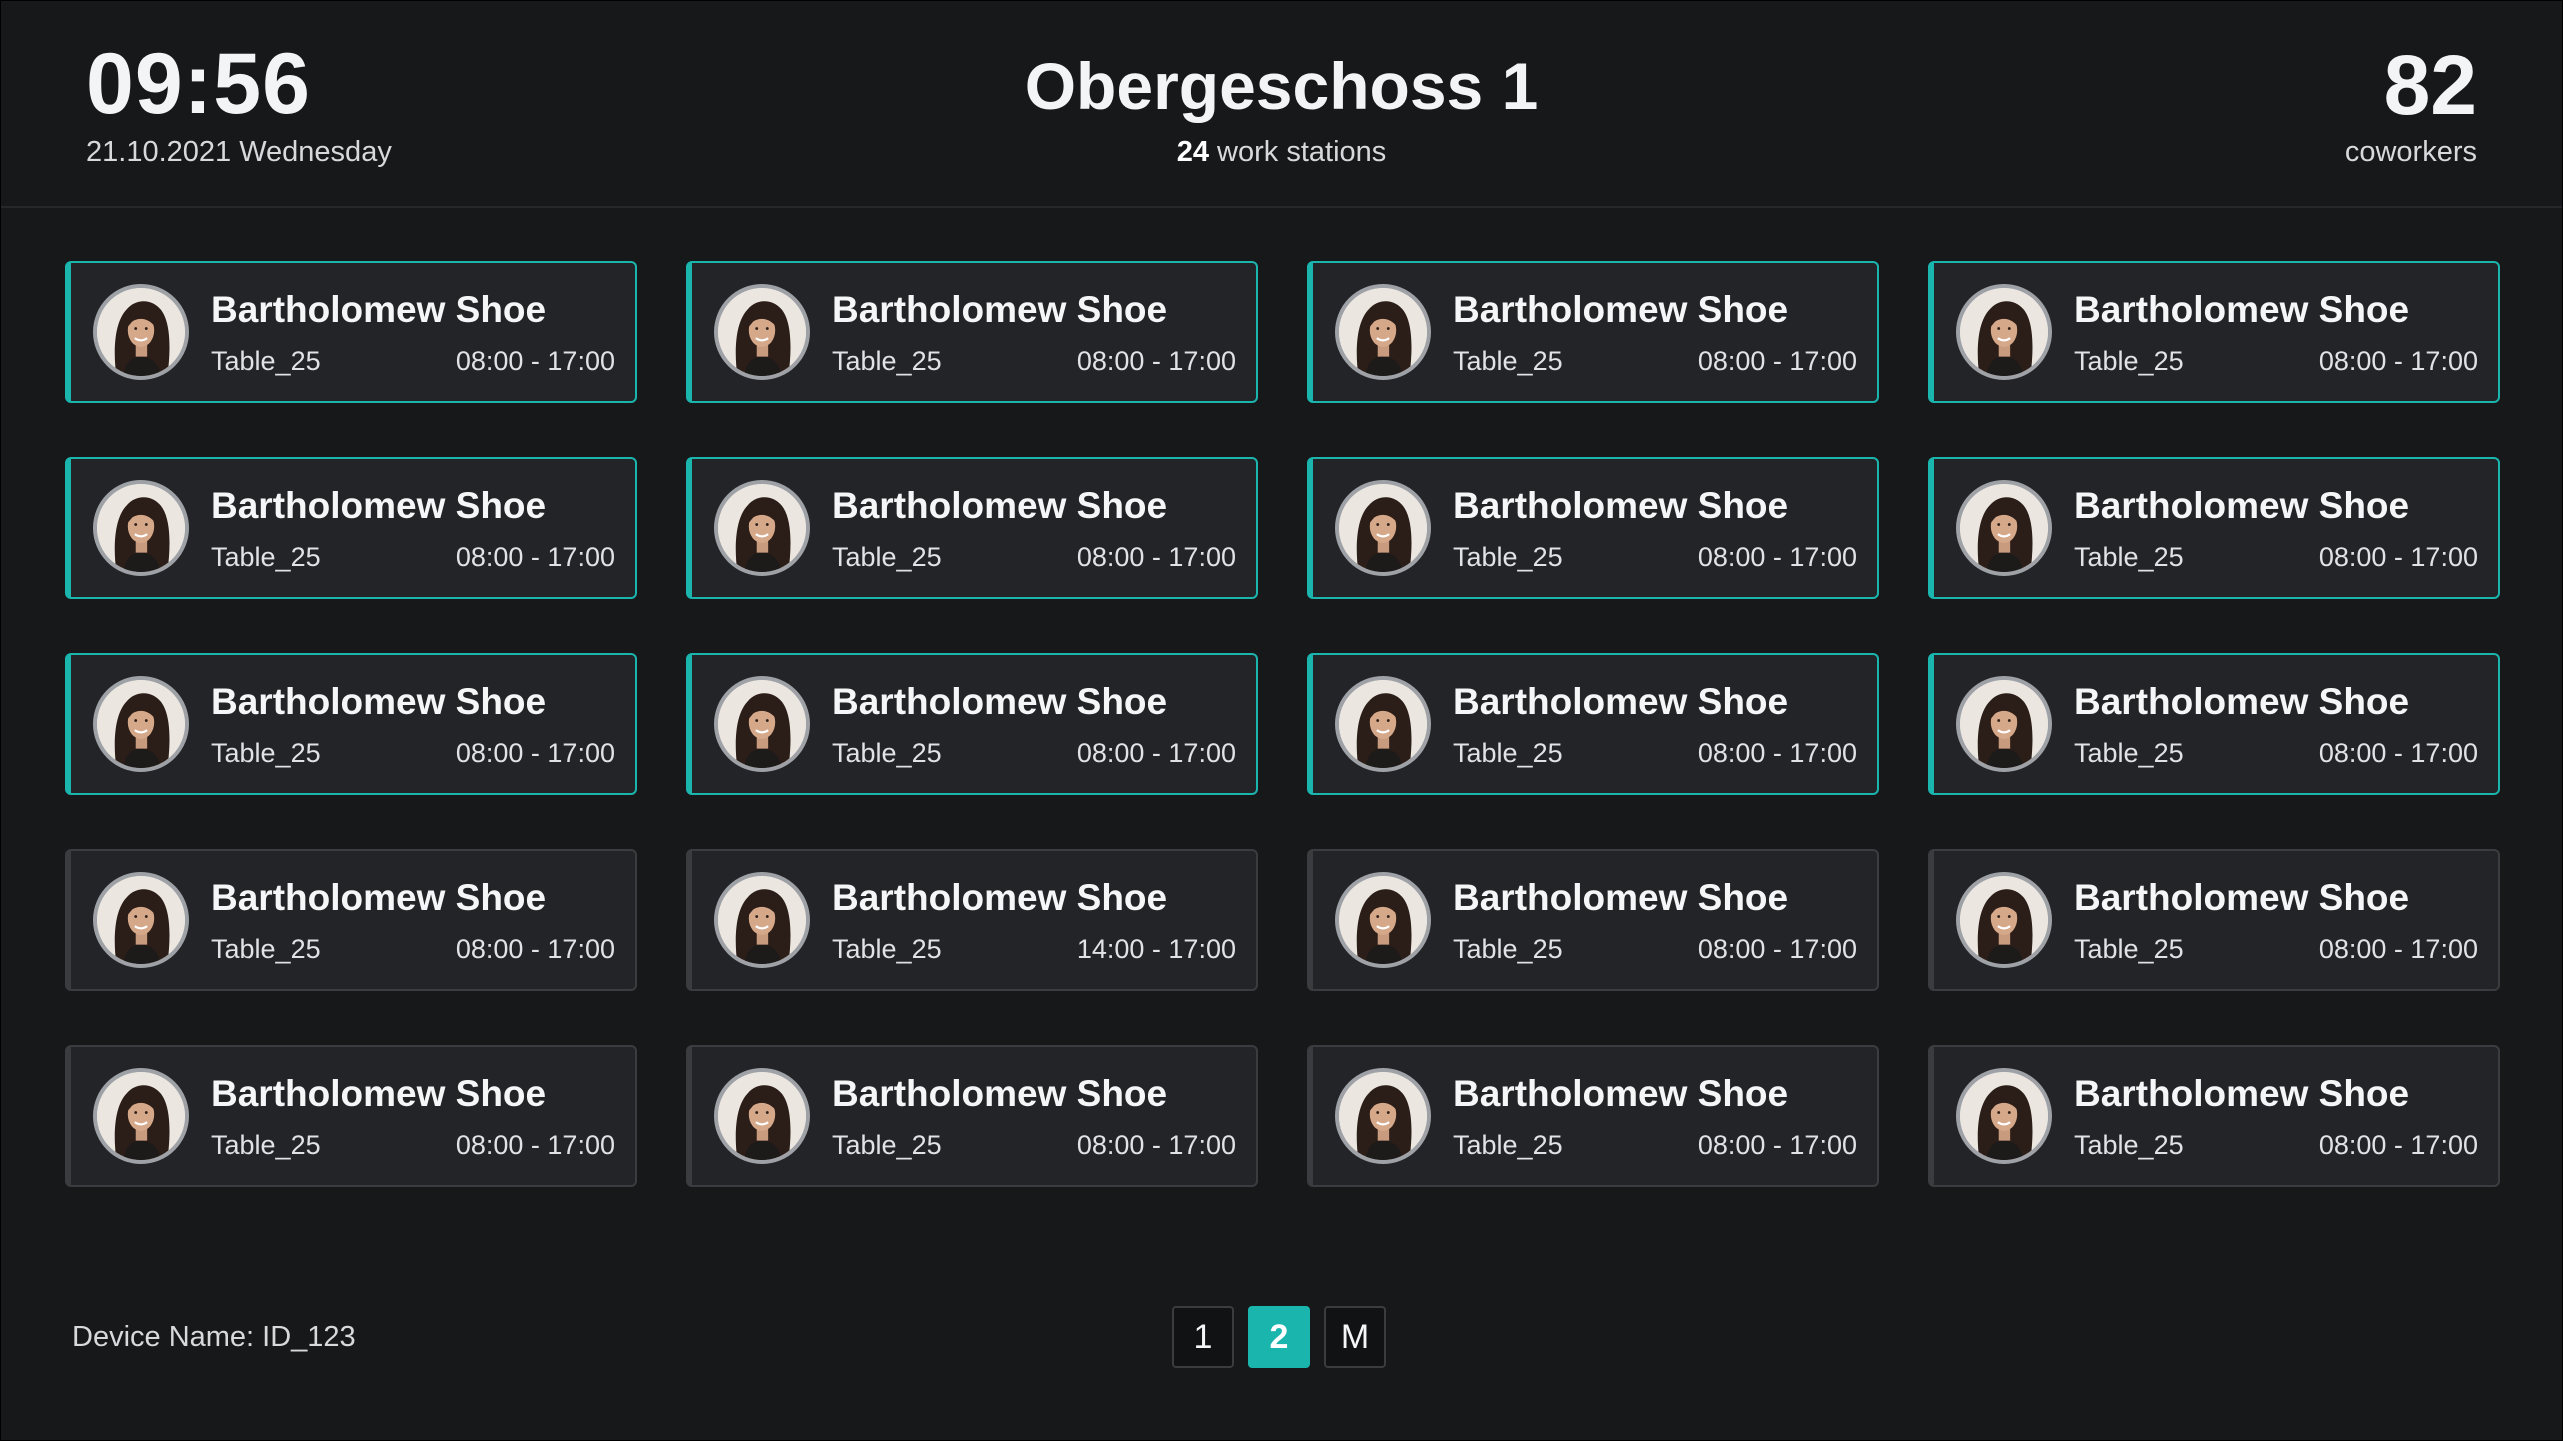 The image size is (2563, 1441). I want to click on workstations-count: 24, so click(1192, 152).